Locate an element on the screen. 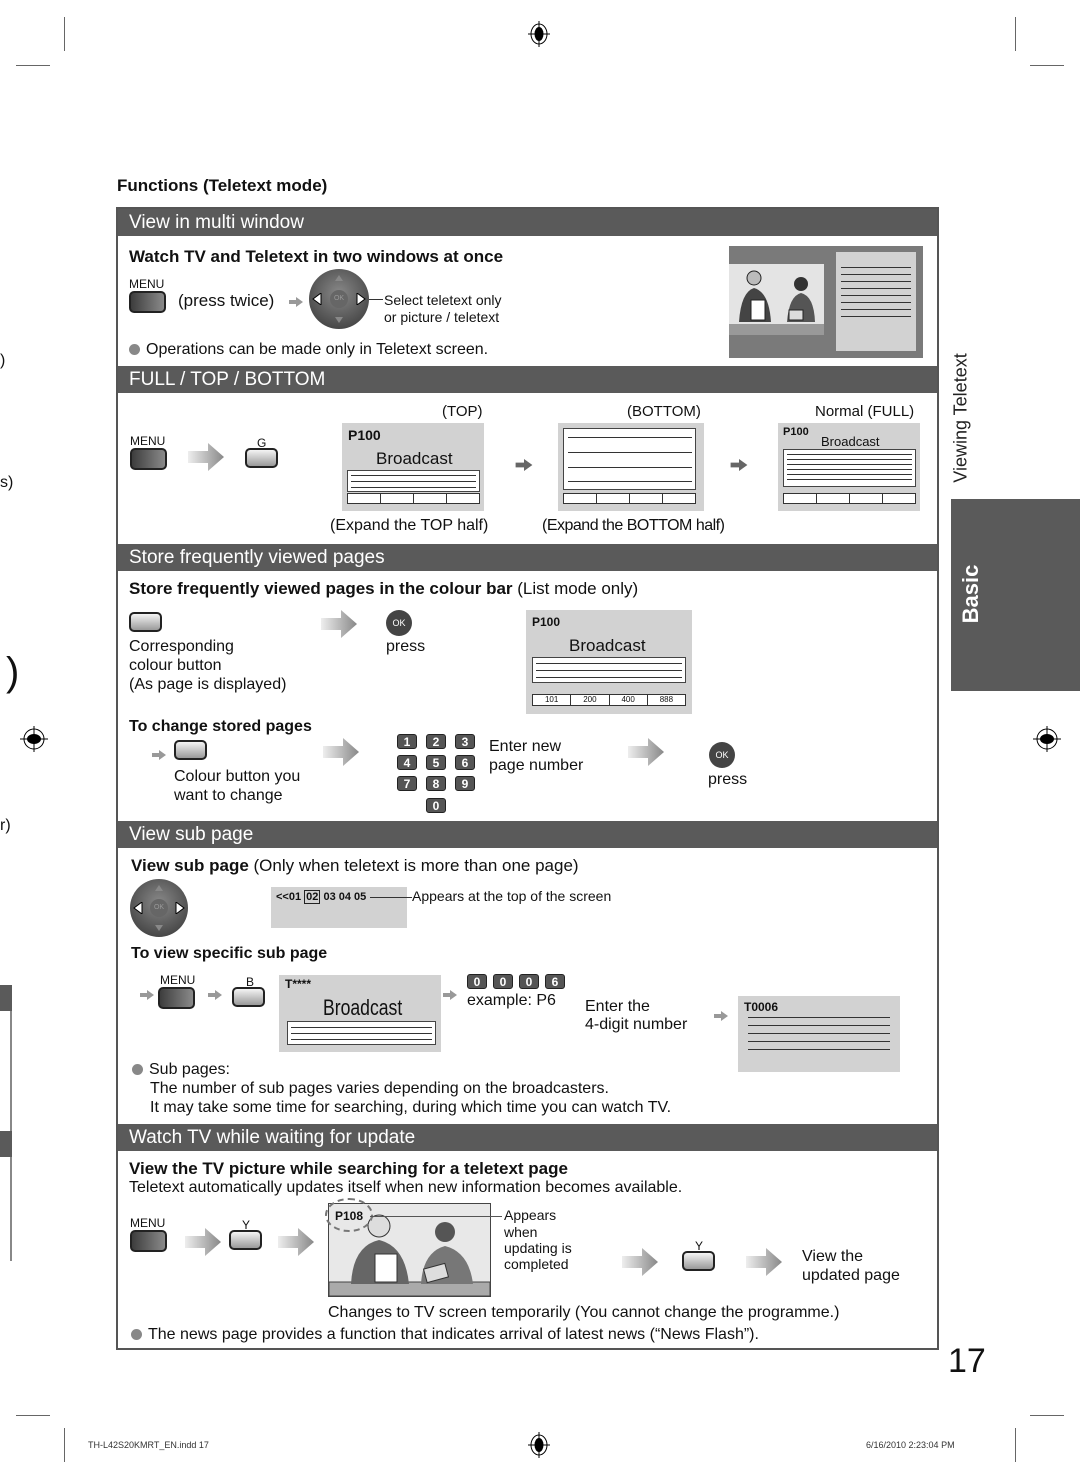  bottom-caption: (Expand the BOTTOM half) is located at coordinates (633, 525).